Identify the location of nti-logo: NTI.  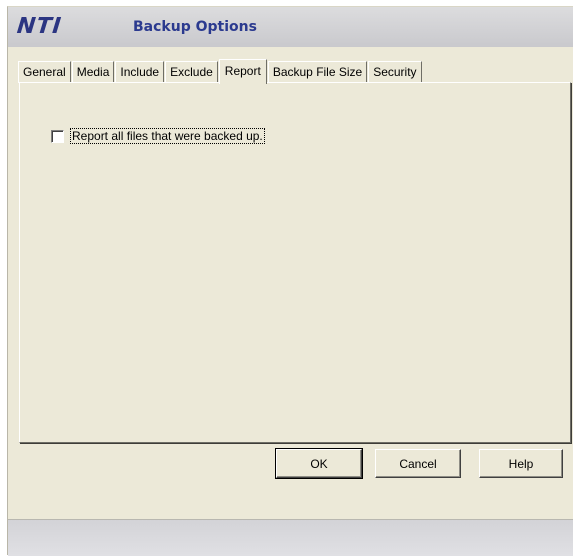
(39, 26).